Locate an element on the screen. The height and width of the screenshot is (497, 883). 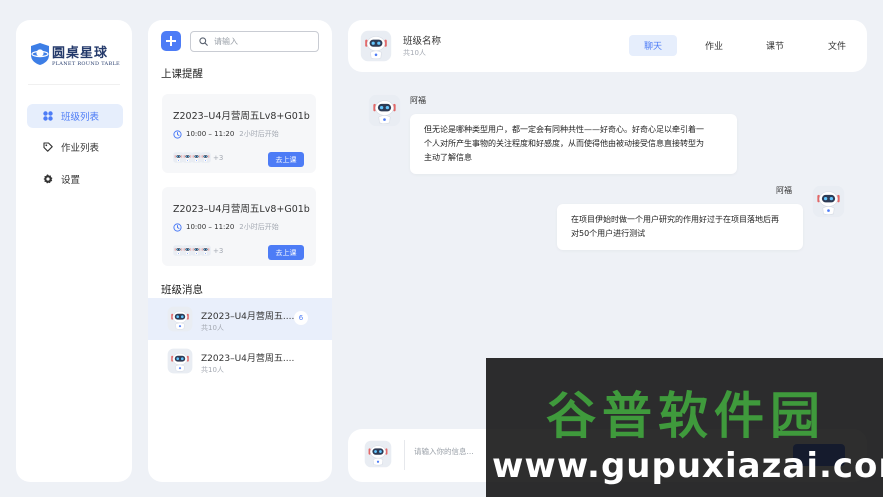
chat-header: 班级名称 共10人 聊天 作业 课节 文件 is located at coordinates (607, 46).